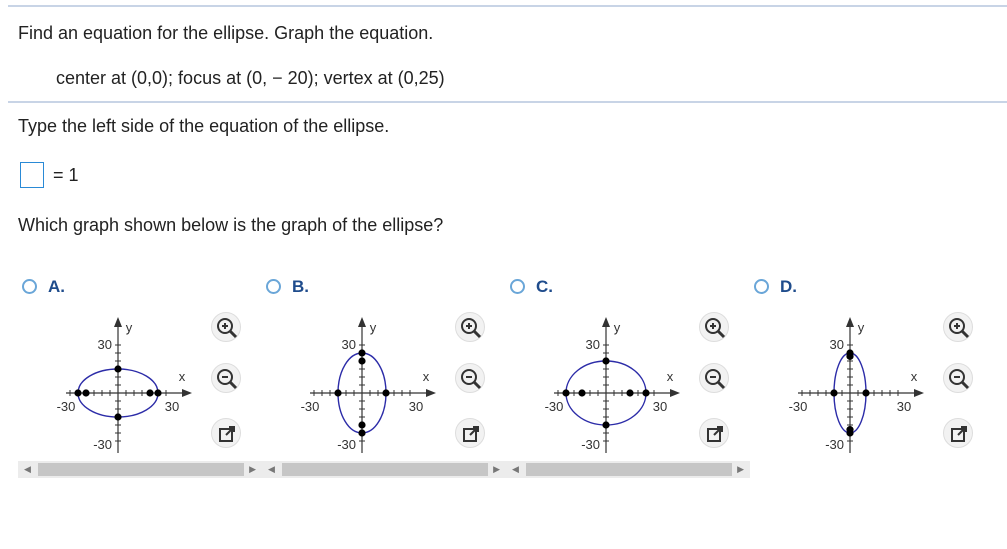  I want to click on radio-option-c, so click(517, 286).